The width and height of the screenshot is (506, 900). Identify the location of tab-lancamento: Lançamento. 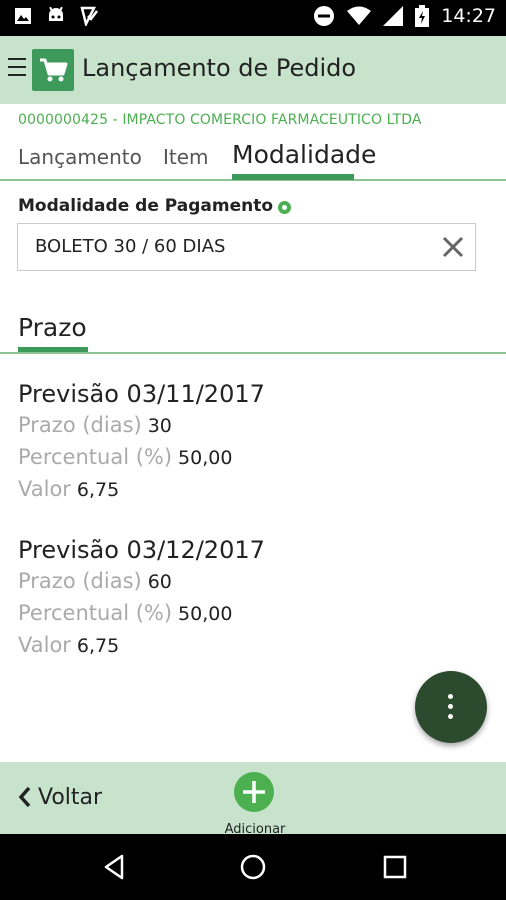
(80, 157).